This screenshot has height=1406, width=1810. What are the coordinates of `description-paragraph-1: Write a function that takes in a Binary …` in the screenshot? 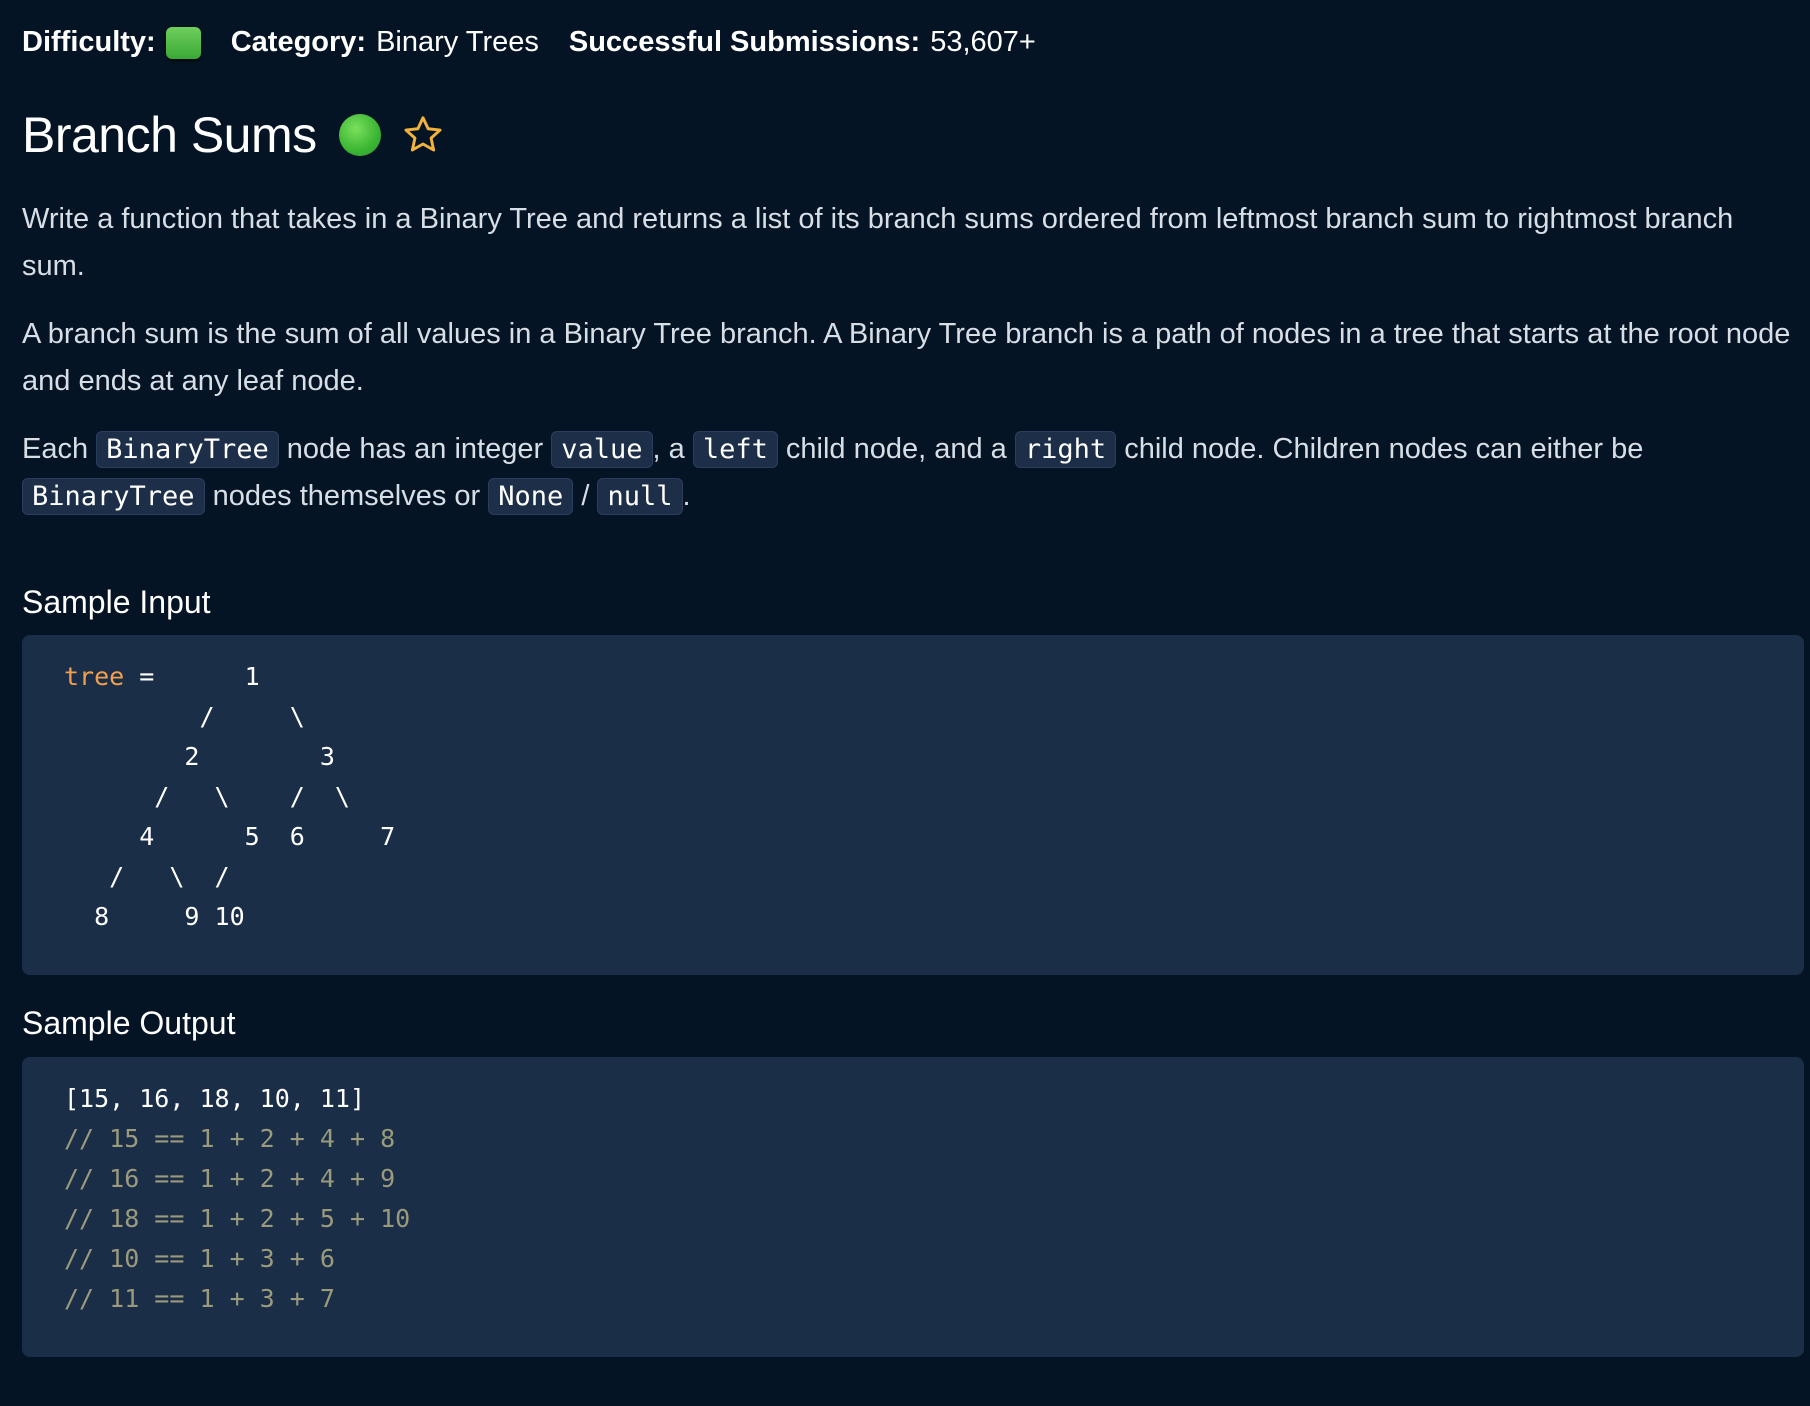 It's located at (878, 242).